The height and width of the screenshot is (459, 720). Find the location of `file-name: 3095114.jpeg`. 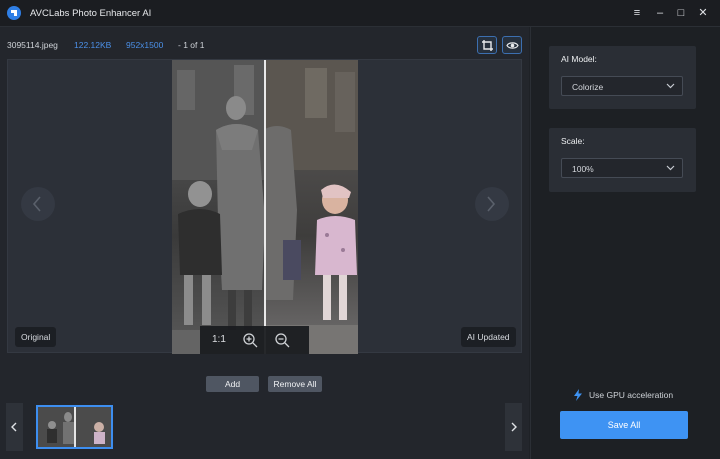

file-name: 3095114.jpeg is located at coordinates (32, 45).